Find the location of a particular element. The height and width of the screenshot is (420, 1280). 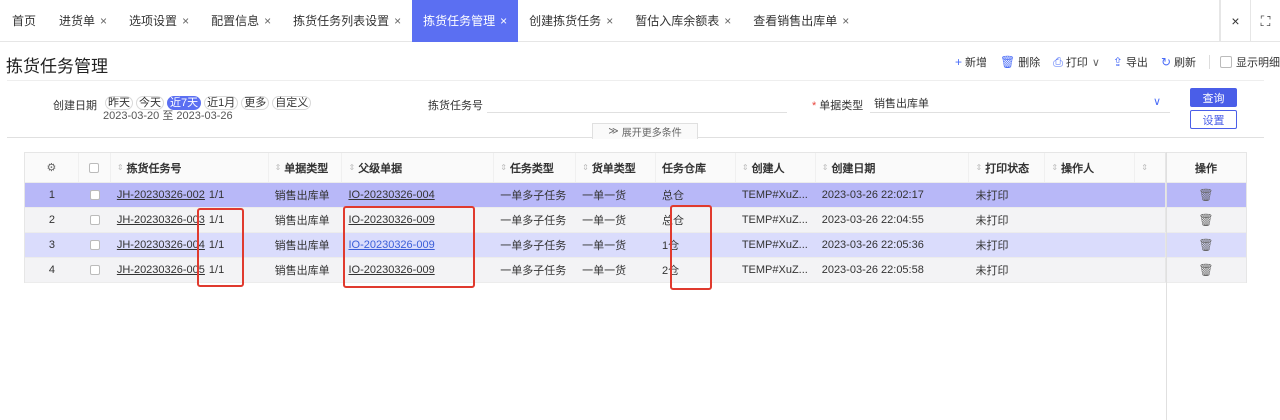

tab-7: 暂估入库余额表 × is located at coordinates (683, 21).